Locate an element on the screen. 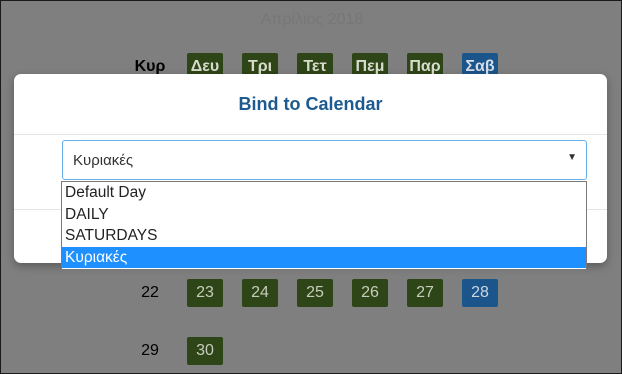  calendar-select-value: Κυριακές is located at coordinates (103, 160).